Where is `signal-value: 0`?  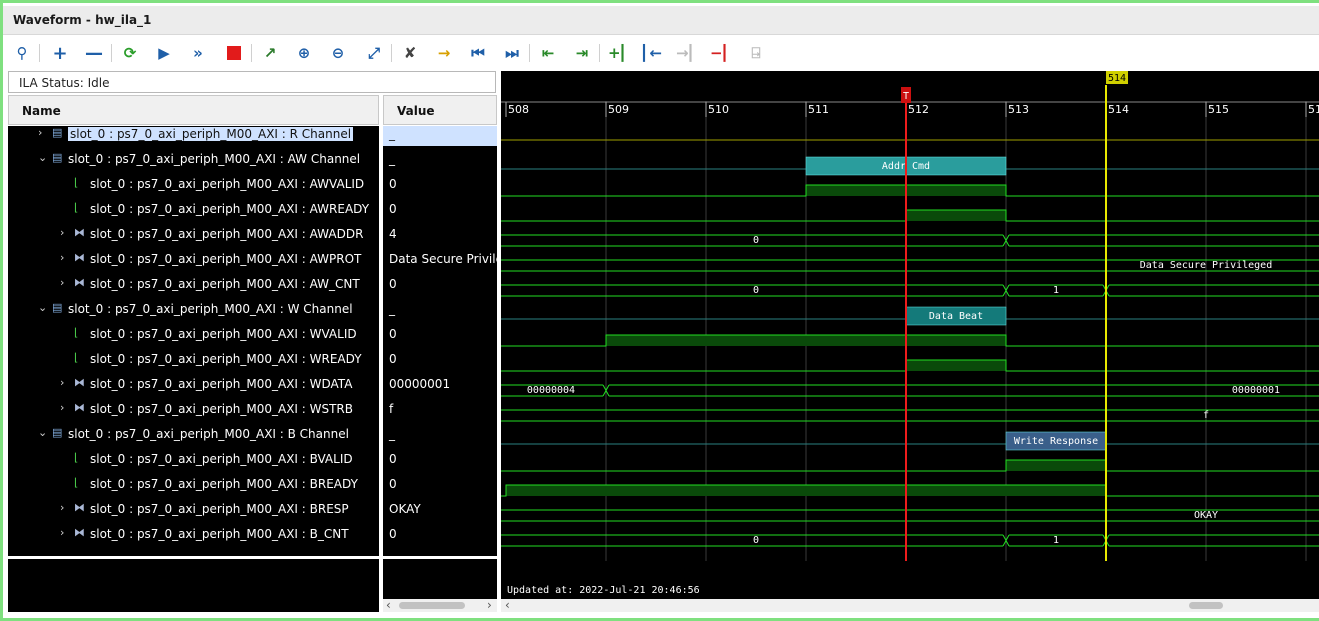
signal-value: 0 is located at coordinates (393, 334).